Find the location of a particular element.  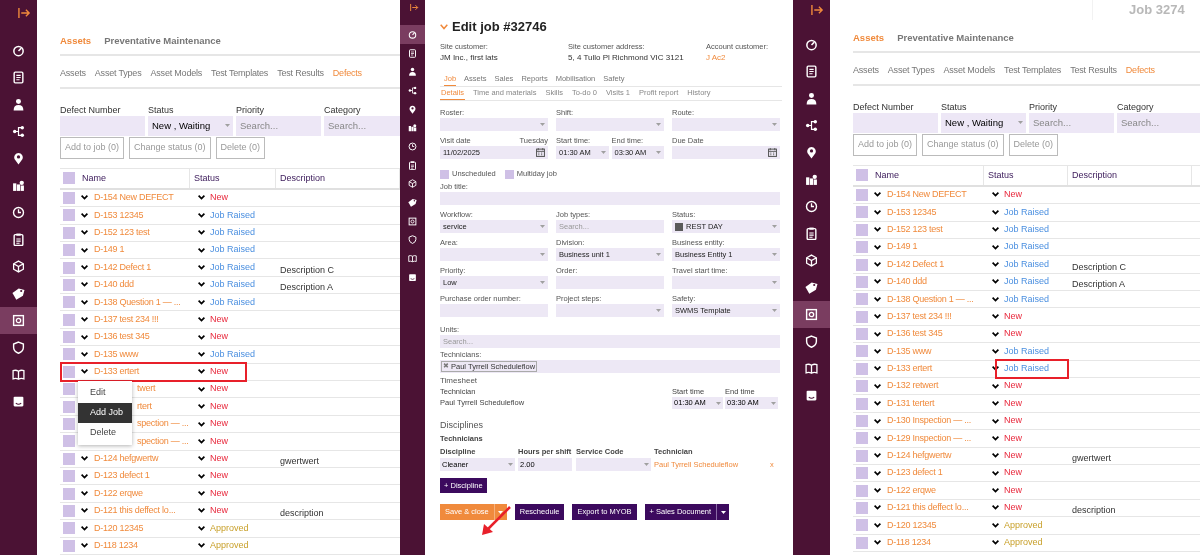

defect-name: D-131 tertert is located at coordinates (911, 403).